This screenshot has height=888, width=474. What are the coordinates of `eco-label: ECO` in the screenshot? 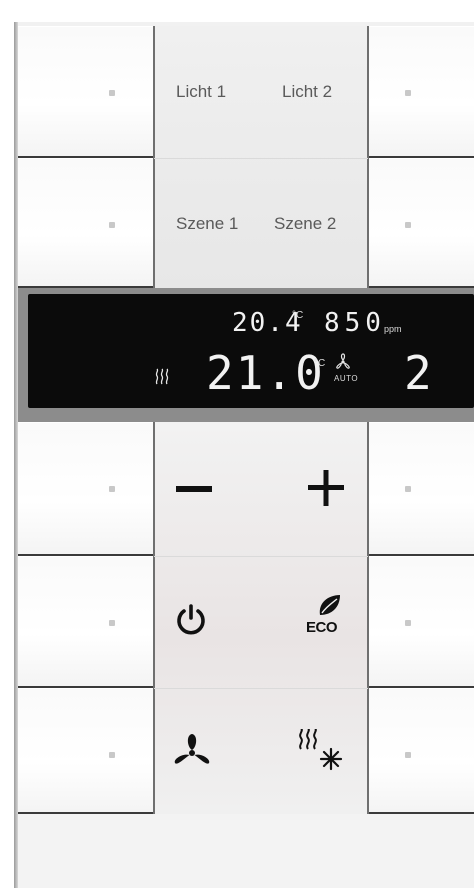 It's located at (322, 627).